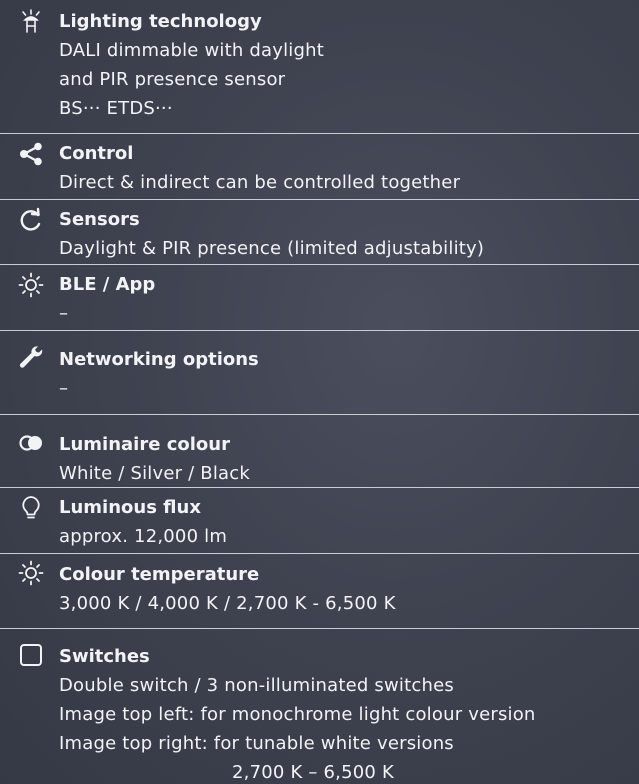  What do you see at coordinates (31, 443) in the screenshot?
I see `colour-circles-icon` at bounding box center [31, 443].